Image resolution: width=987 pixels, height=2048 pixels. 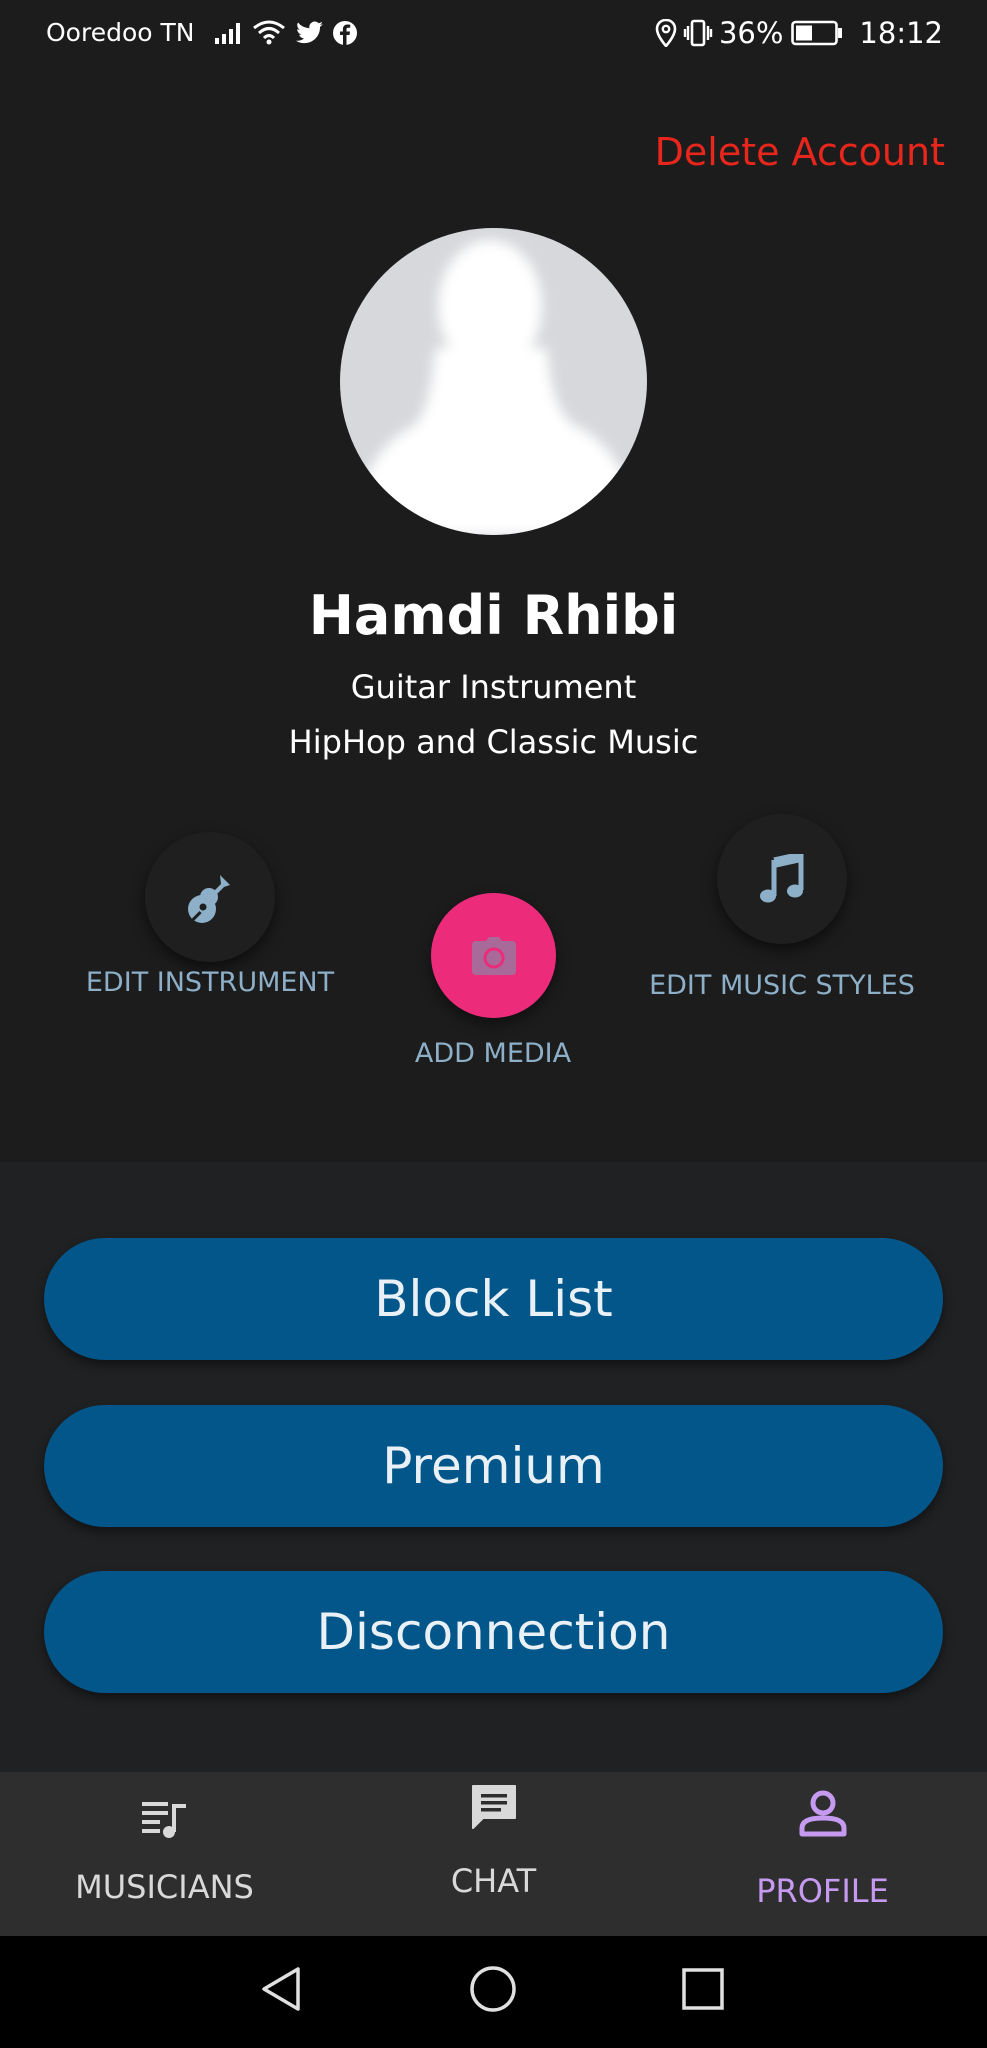 What do you see at coordinates (493, 1299) in the screenshot?
I see `block-list-button: Block List` at bounding box center [493, 1299].